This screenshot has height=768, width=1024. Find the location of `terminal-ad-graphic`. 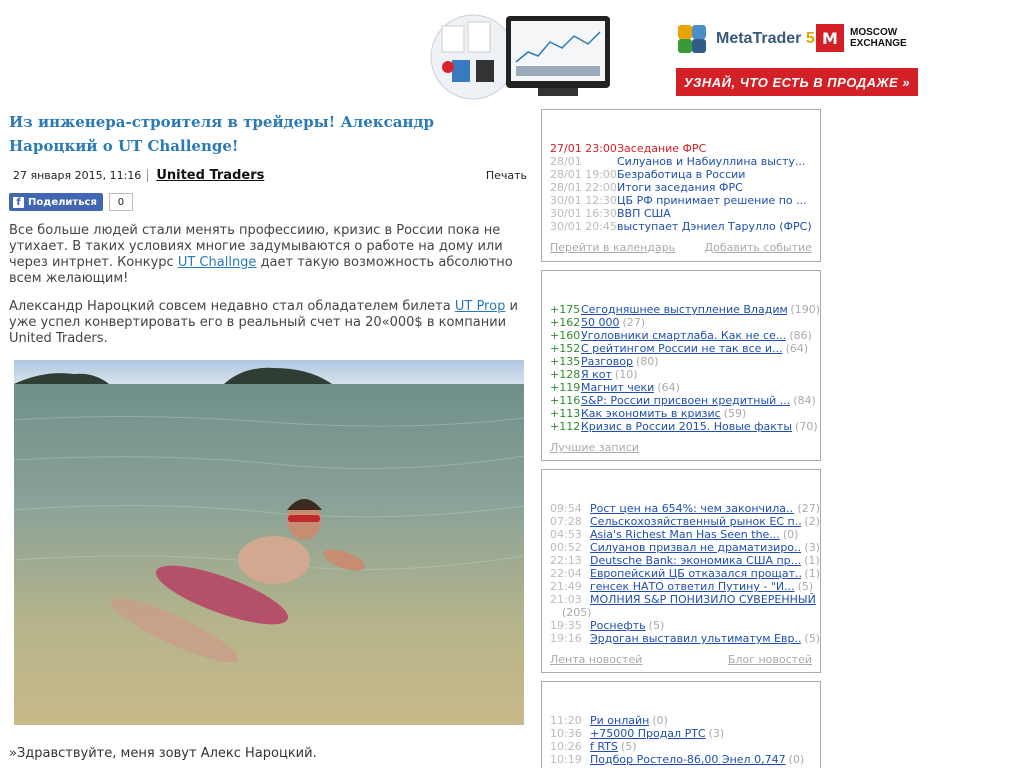

terminal-ad-graphic is located at coordinates (520, 57).